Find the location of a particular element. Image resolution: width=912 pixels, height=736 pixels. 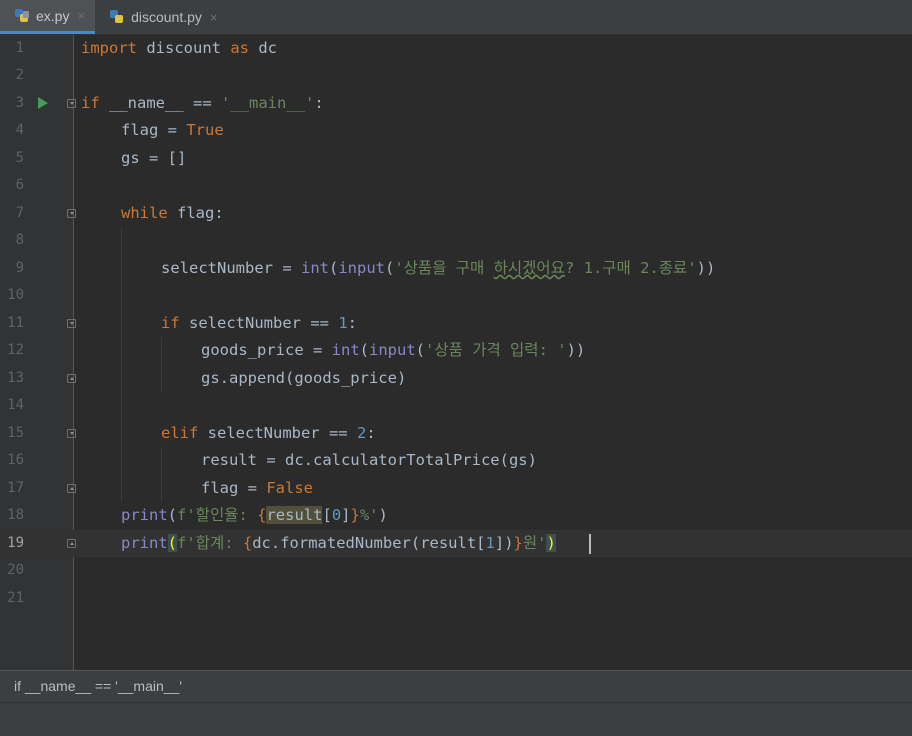

code-line: 20 is located at coordinates (456, 570).